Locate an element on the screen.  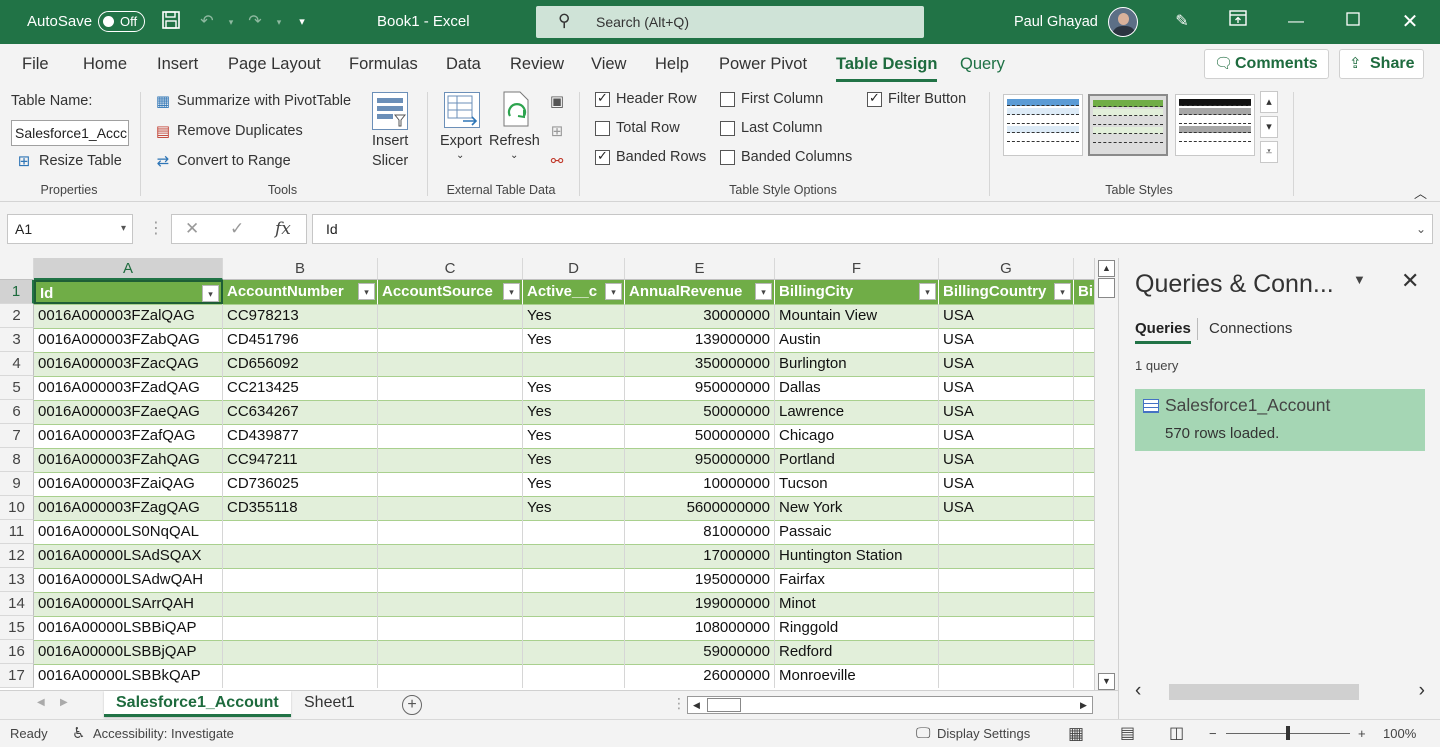
header-cell-id: Id ▾ is located at coordinates (128, 292).